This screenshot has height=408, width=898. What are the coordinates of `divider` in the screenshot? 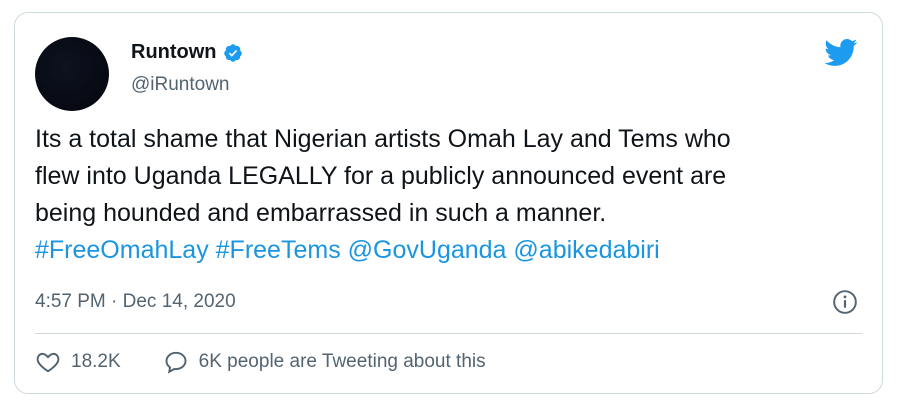 It's located at (448, 333).